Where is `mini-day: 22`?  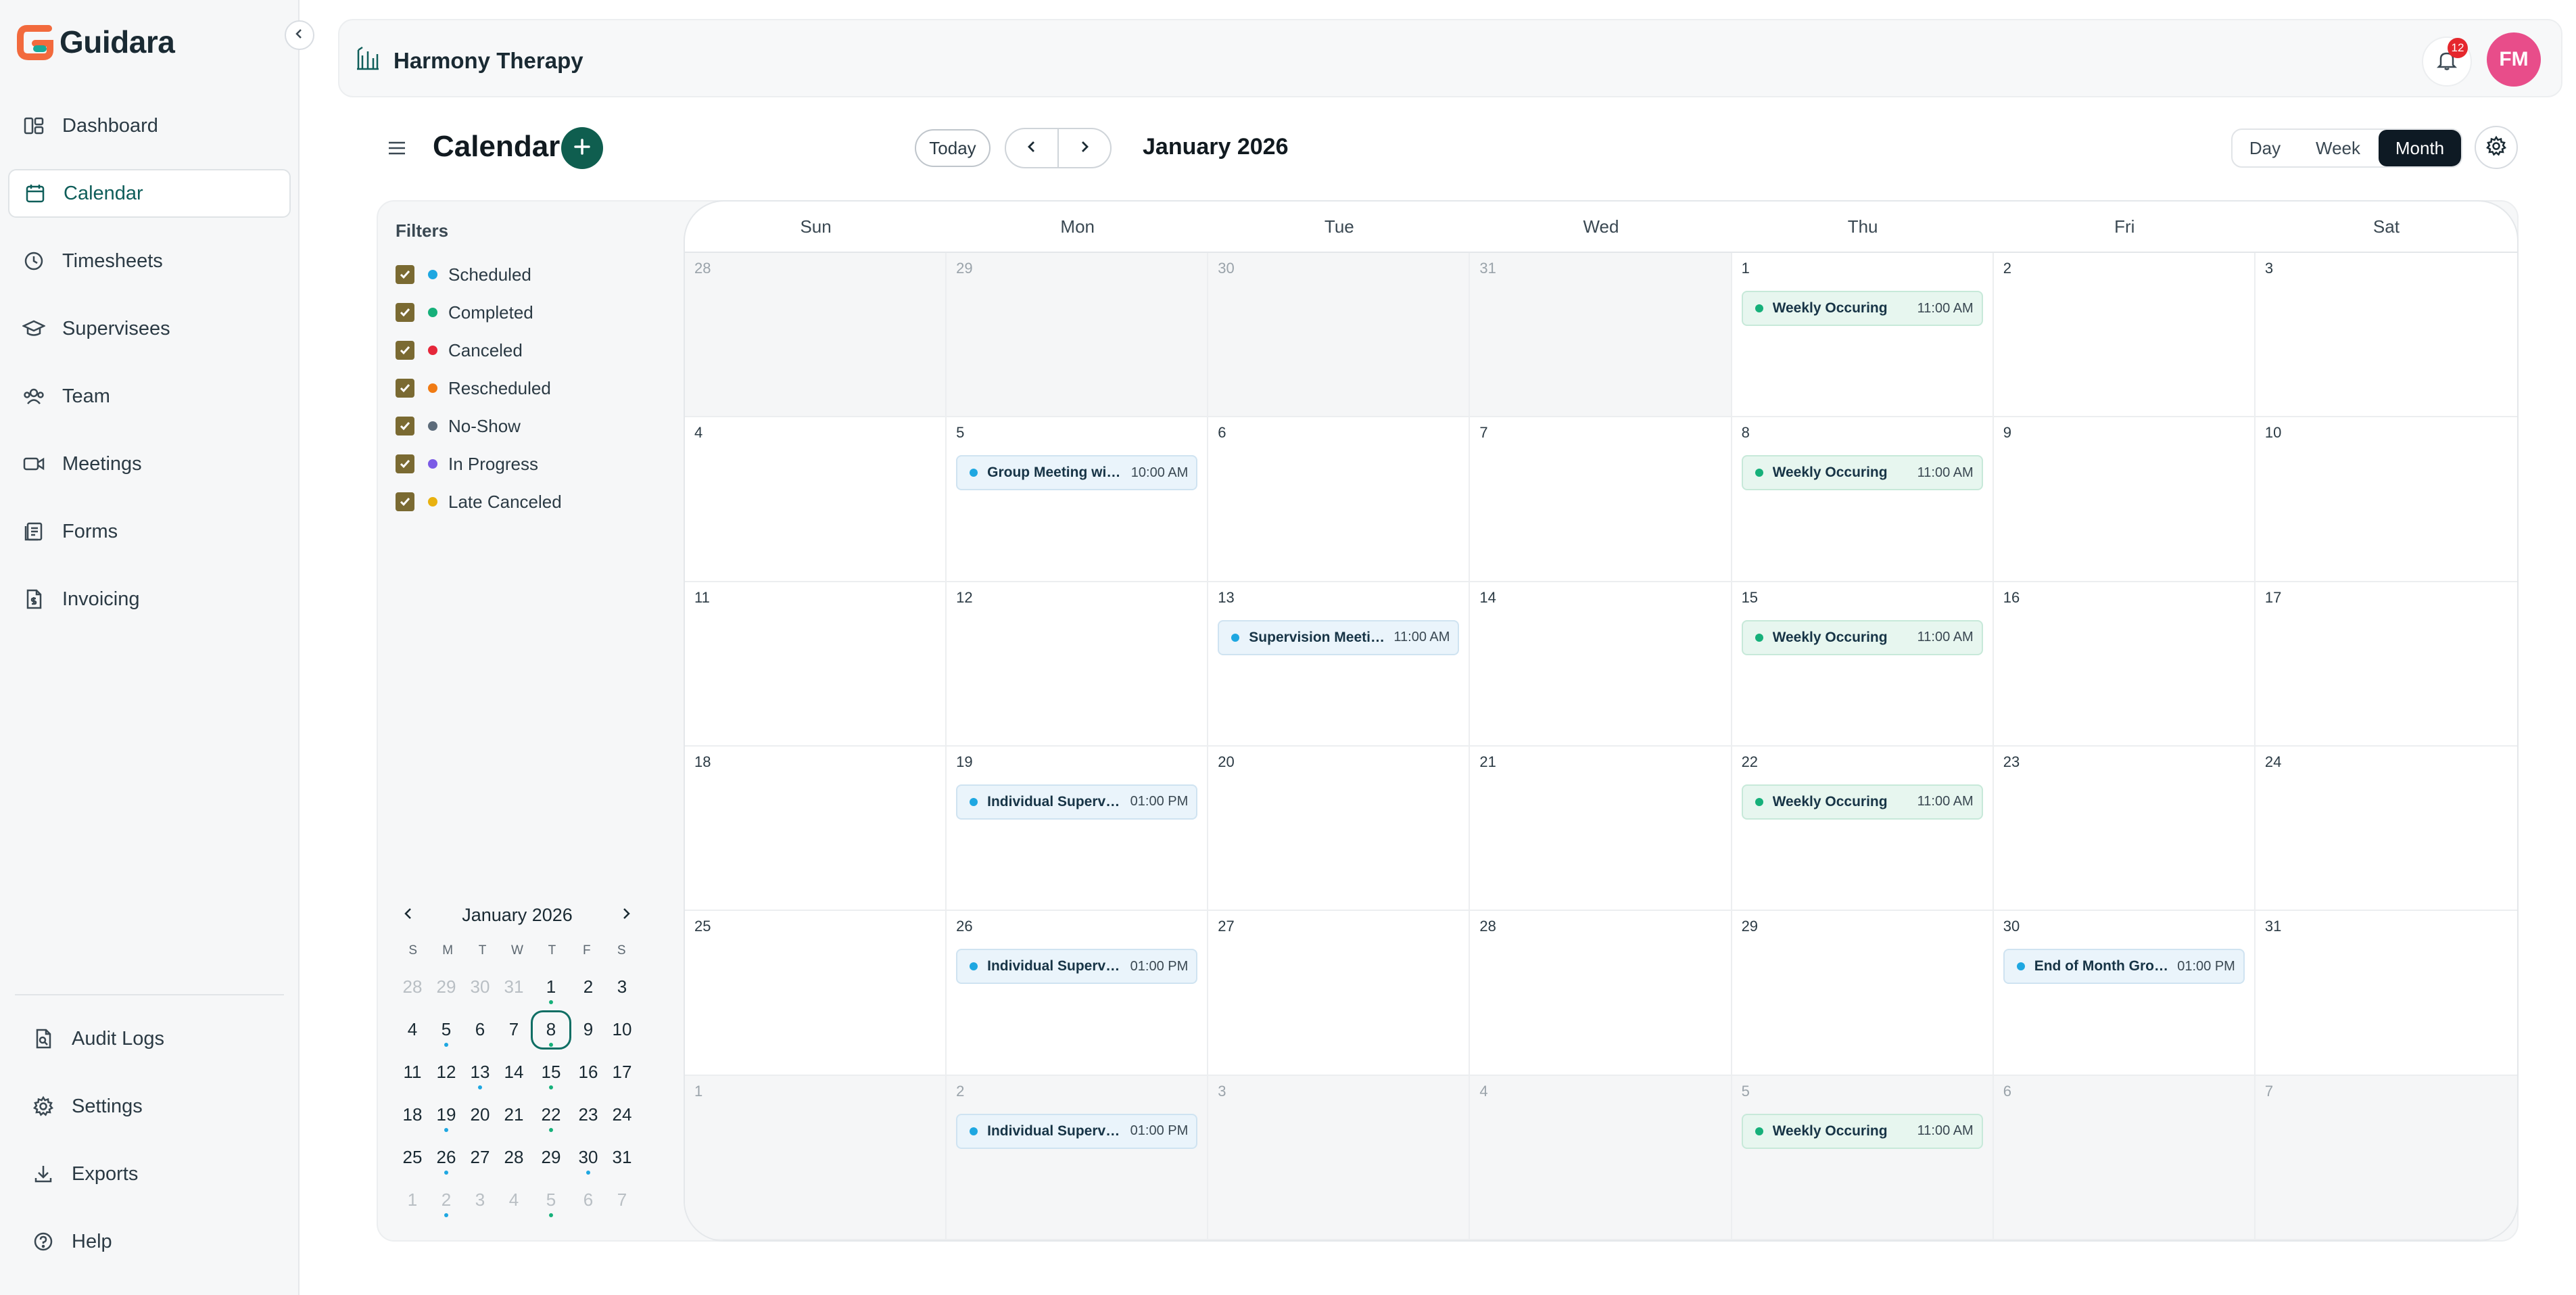
mini-day: 22 is located at coordinates (551, 1114).